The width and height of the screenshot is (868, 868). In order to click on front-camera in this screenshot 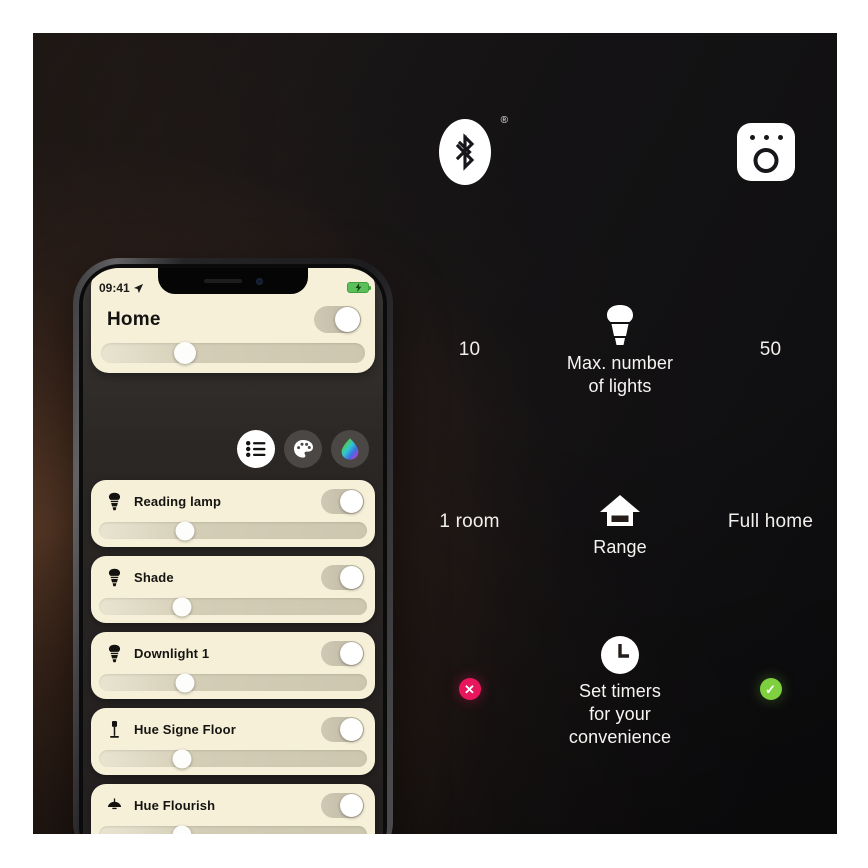, I will do `click(259, 281)`.